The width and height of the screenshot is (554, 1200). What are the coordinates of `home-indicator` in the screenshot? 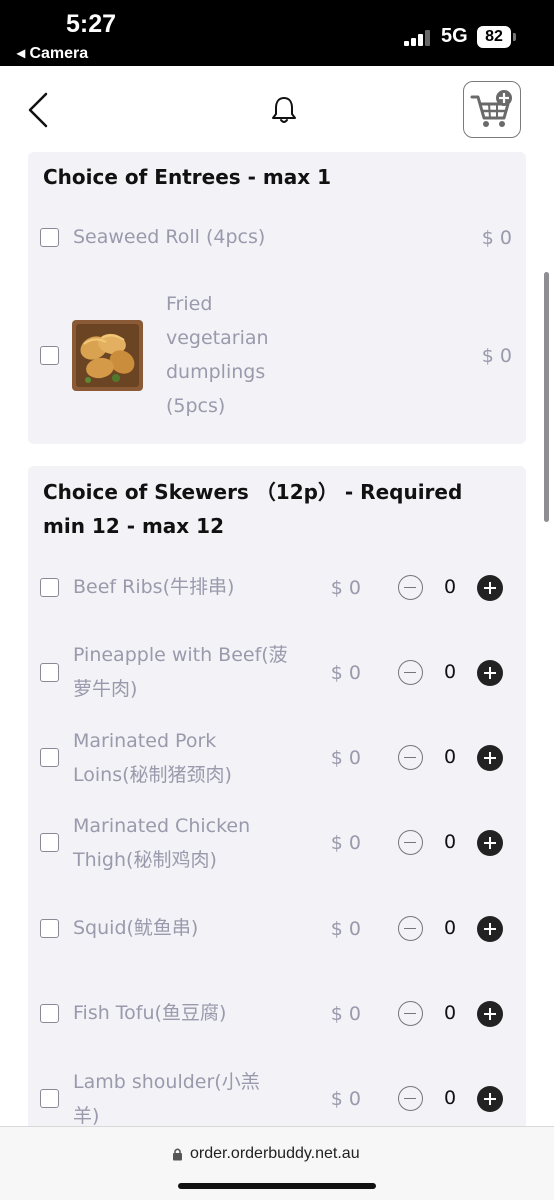 It's located at (277, 1186).